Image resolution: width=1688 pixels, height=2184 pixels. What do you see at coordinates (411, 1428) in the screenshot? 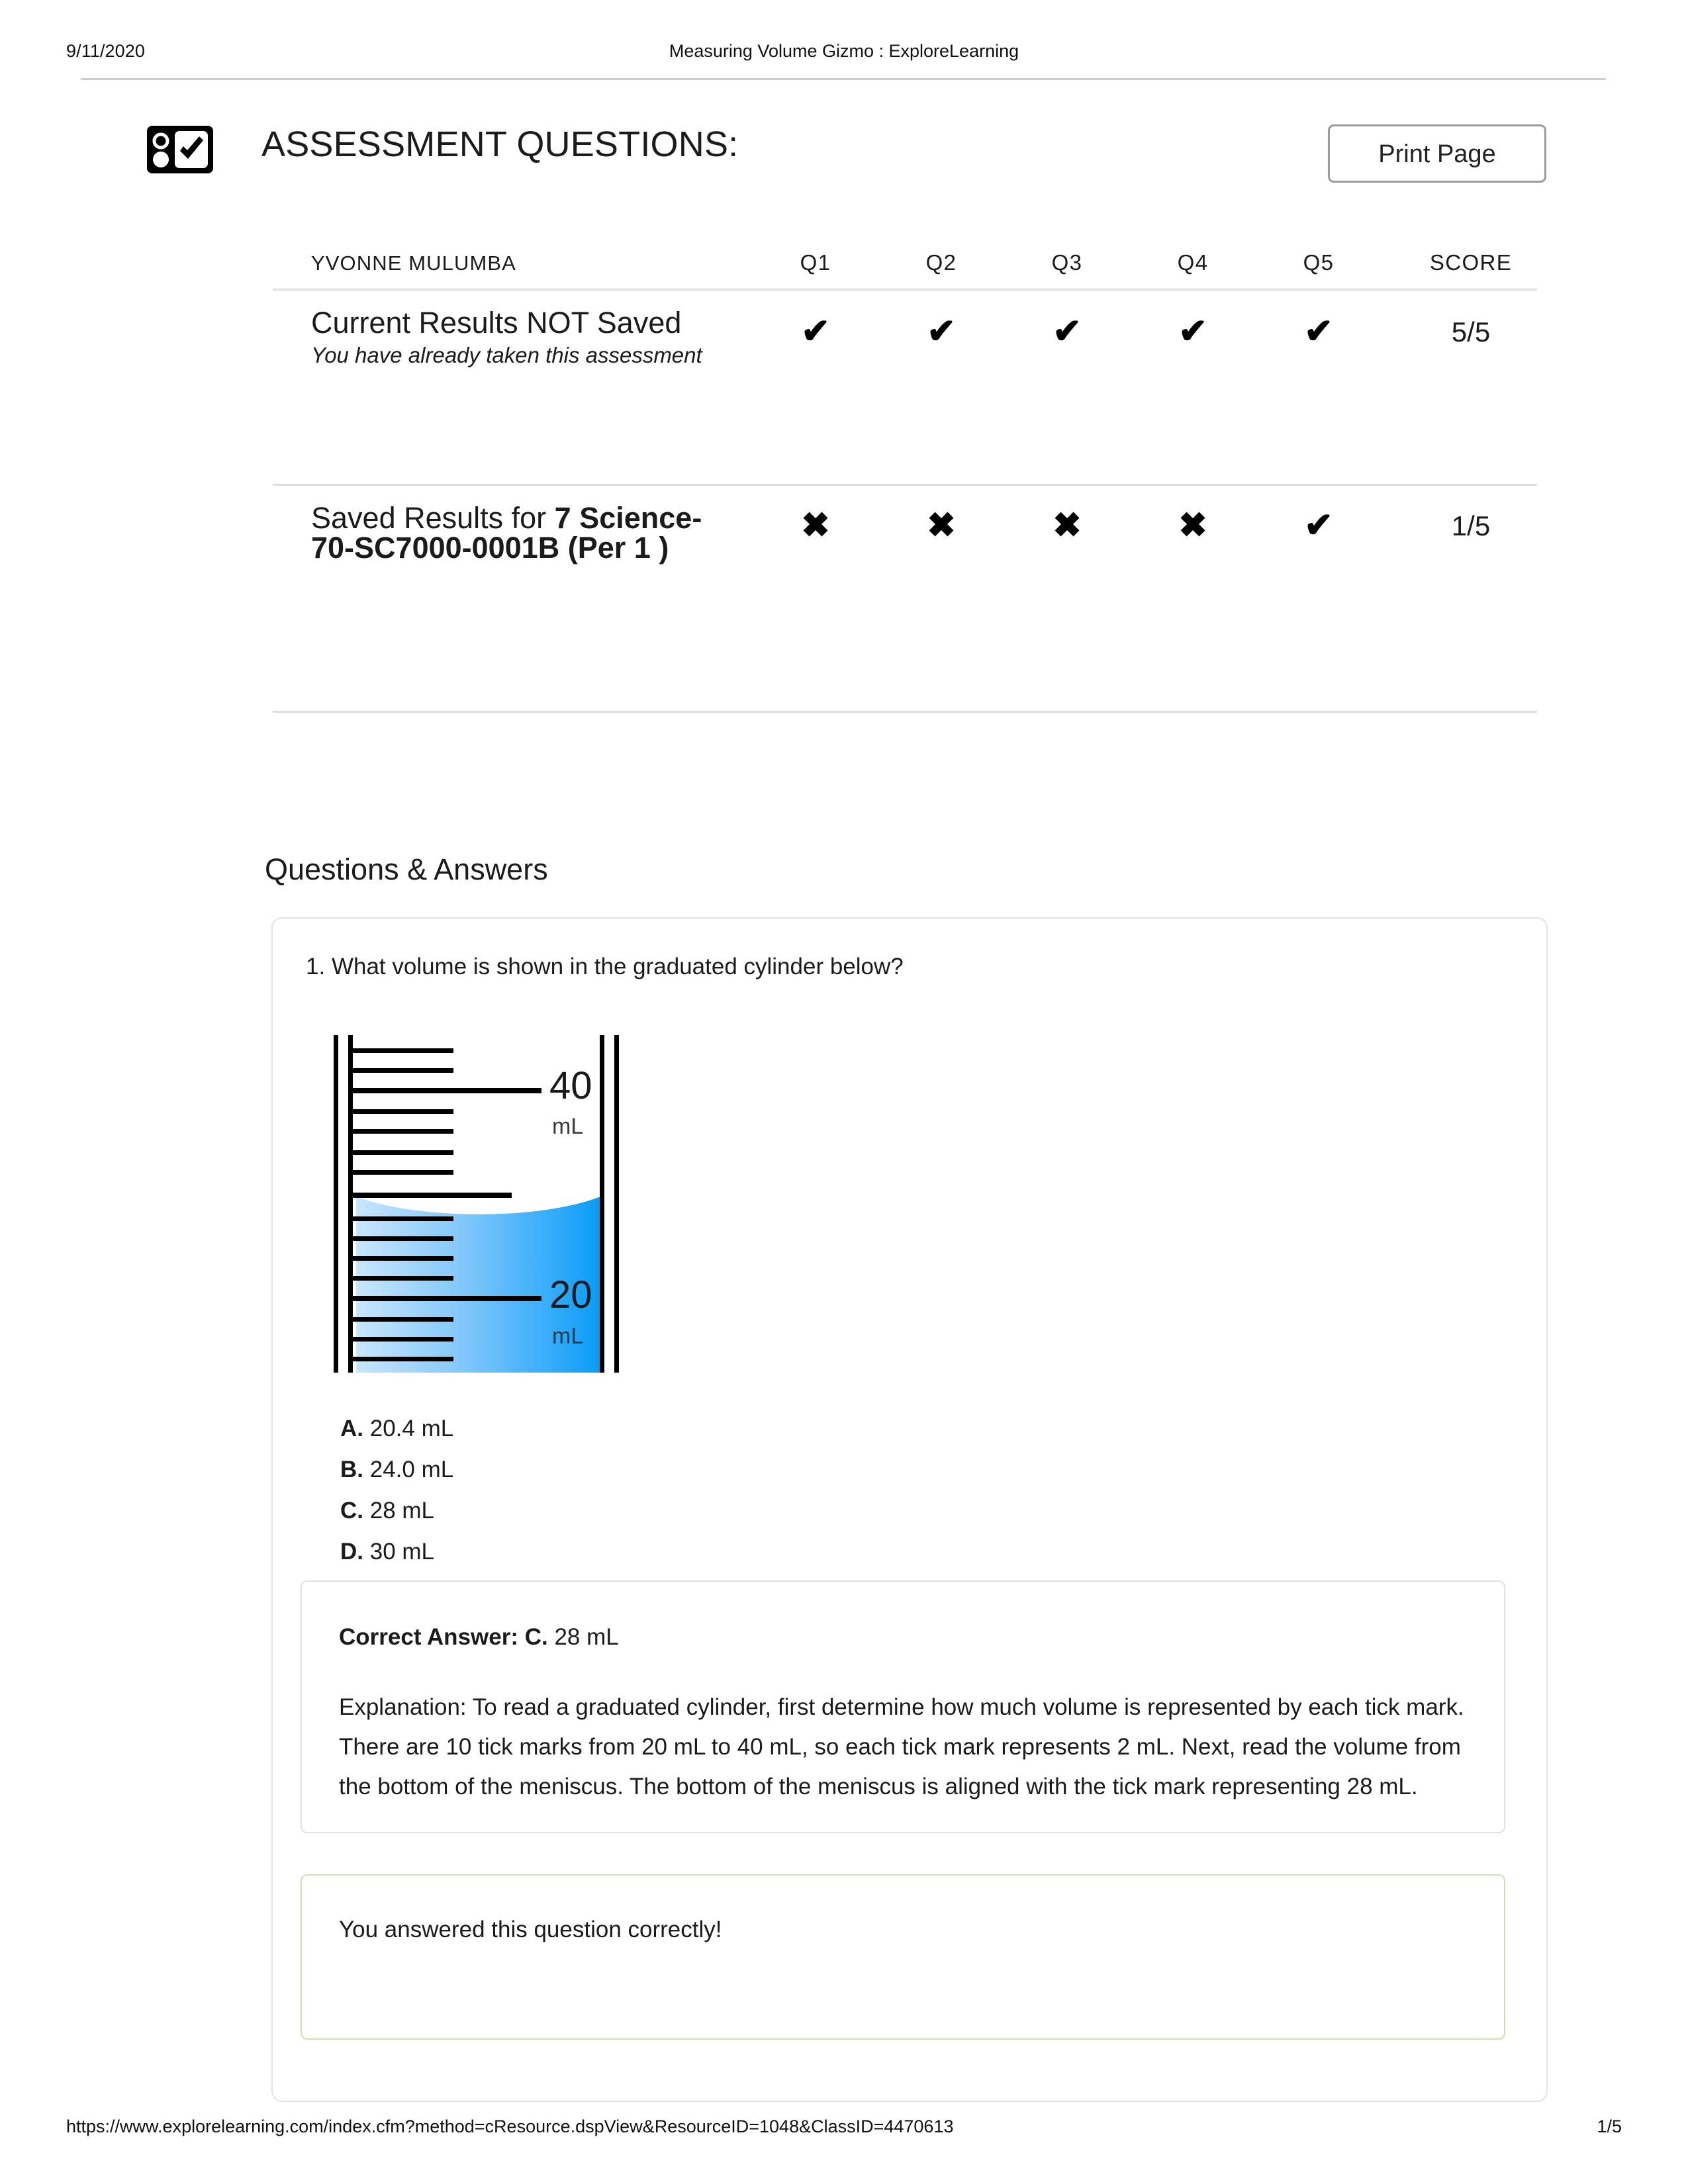
I see `option-a-text: 20.4 mL` at bounding box center [411, 1428].